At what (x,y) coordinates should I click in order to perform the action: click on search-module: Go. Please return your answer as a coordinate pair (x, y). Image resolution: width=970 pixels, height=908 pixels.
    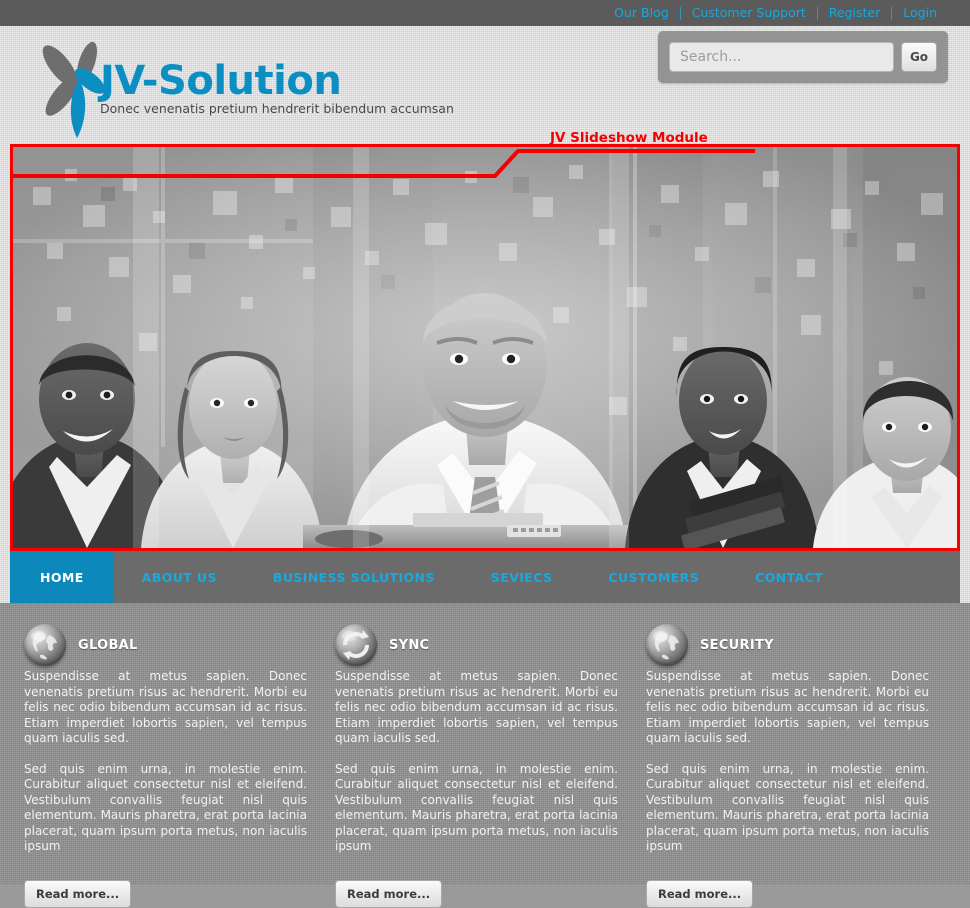
    Looking at the image, I should click on (803, 57).